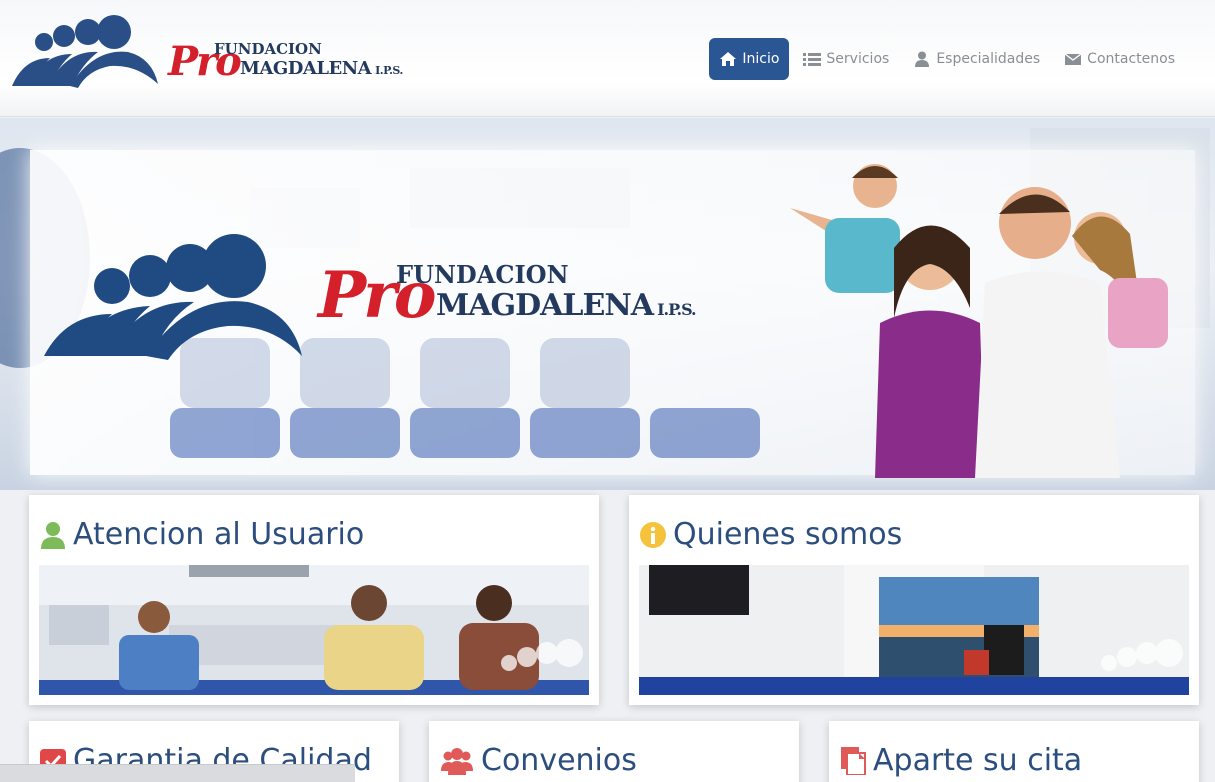 The image size is (1215, 782). Describe the element at coordinates (653, 534) in the screenshot. I see `info-icon` at that location.